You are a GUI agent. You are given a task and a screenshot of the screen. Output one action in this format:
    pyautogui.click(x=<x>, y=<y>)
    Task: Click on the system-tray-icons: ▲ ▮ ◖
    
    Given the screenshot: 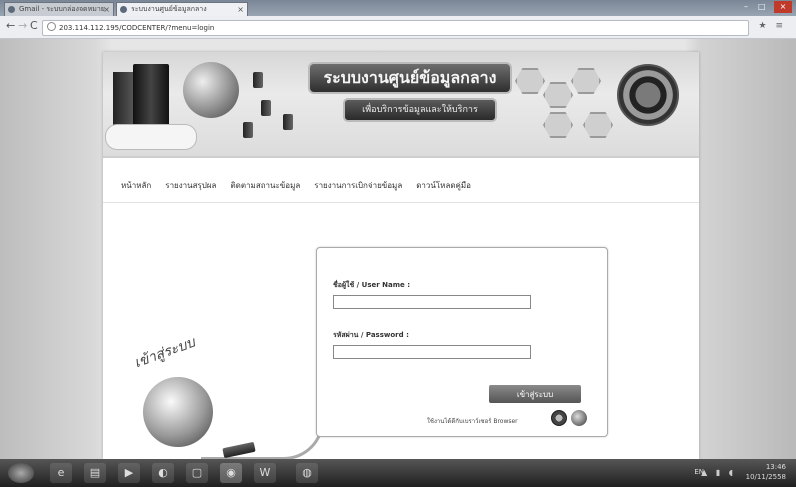 What is the action you would take?
    pyautogui.click(x=718, y=472)
    